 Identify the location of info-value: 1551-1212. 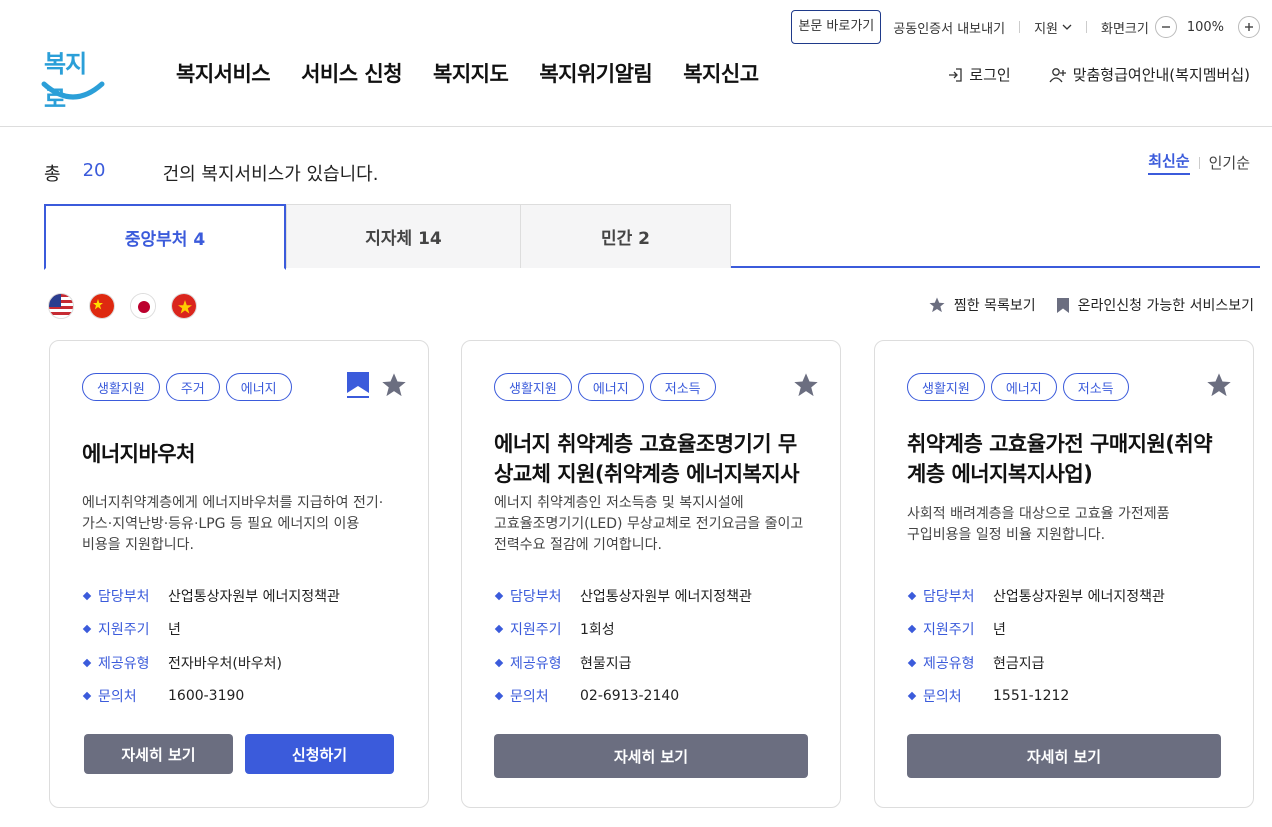
(1031, 696).